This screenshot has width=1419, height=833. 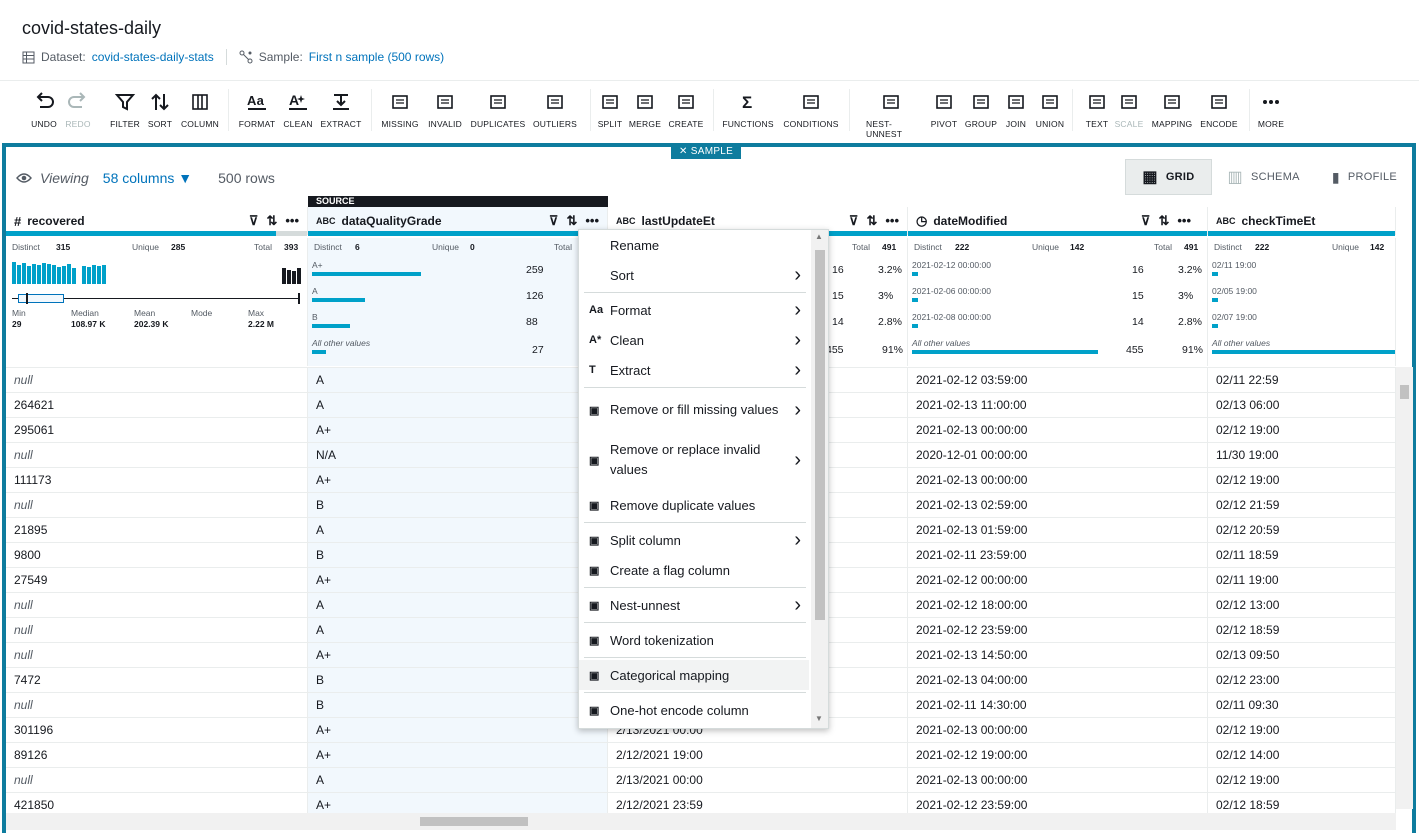 I want to click on table-cell: 02/12 14:00, so click(x=1302, y=755).